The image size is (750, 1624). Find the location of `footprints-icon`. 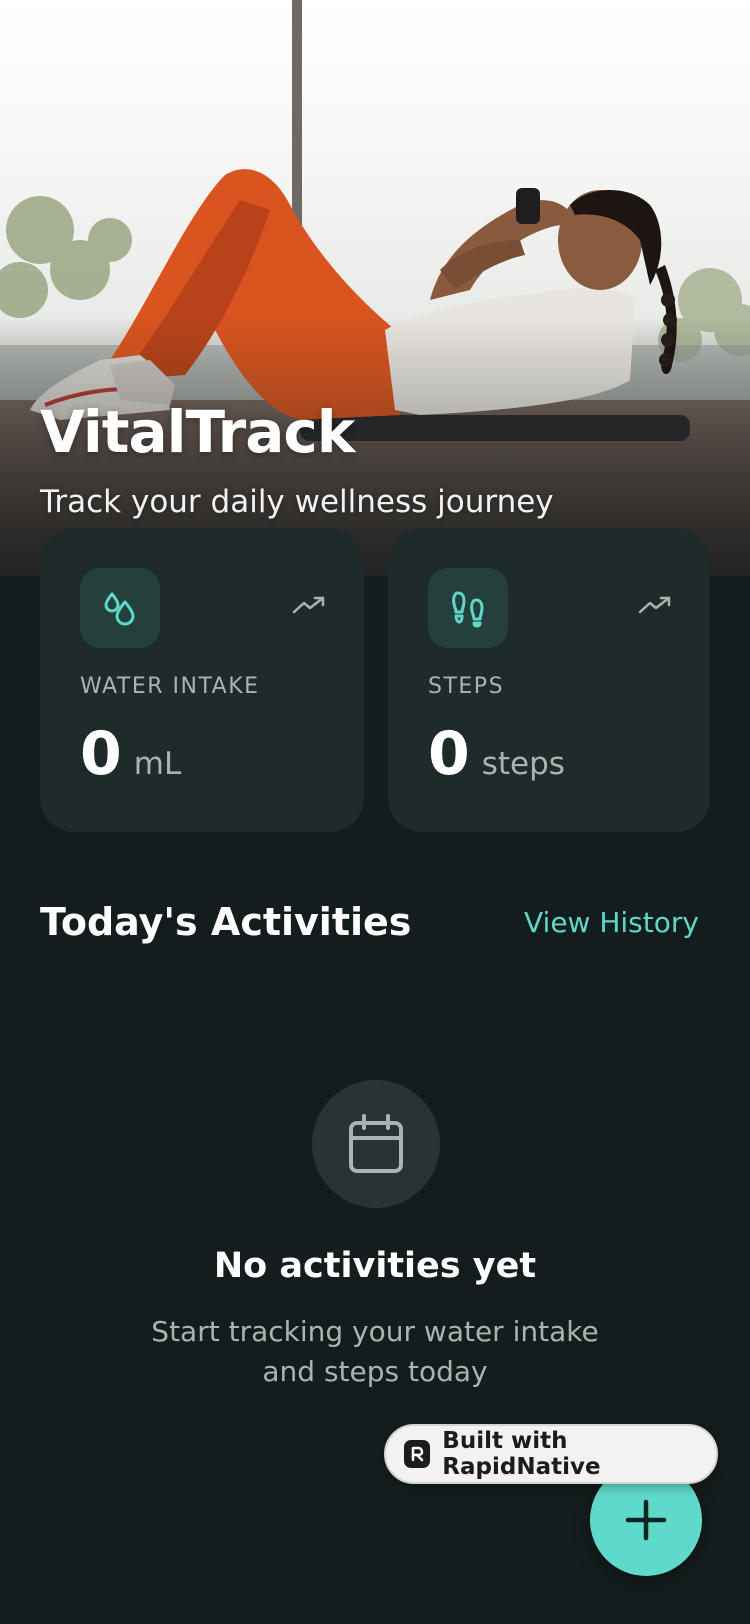

footprints-icon is located at coordinates (468, 609).